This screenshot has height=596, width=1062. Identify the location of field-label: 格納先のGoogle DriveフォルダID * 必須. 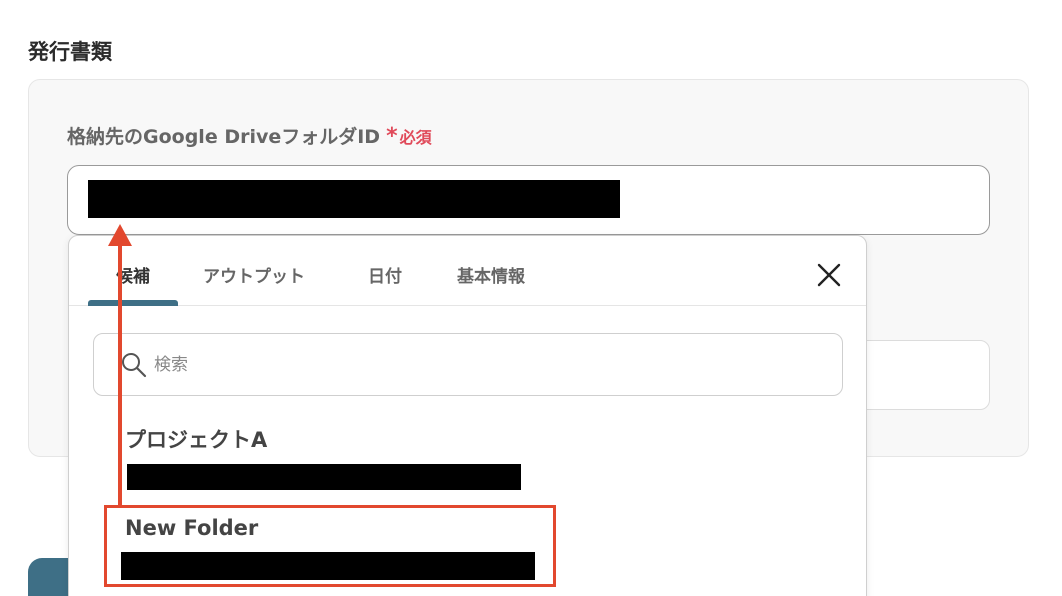
(249, 135).